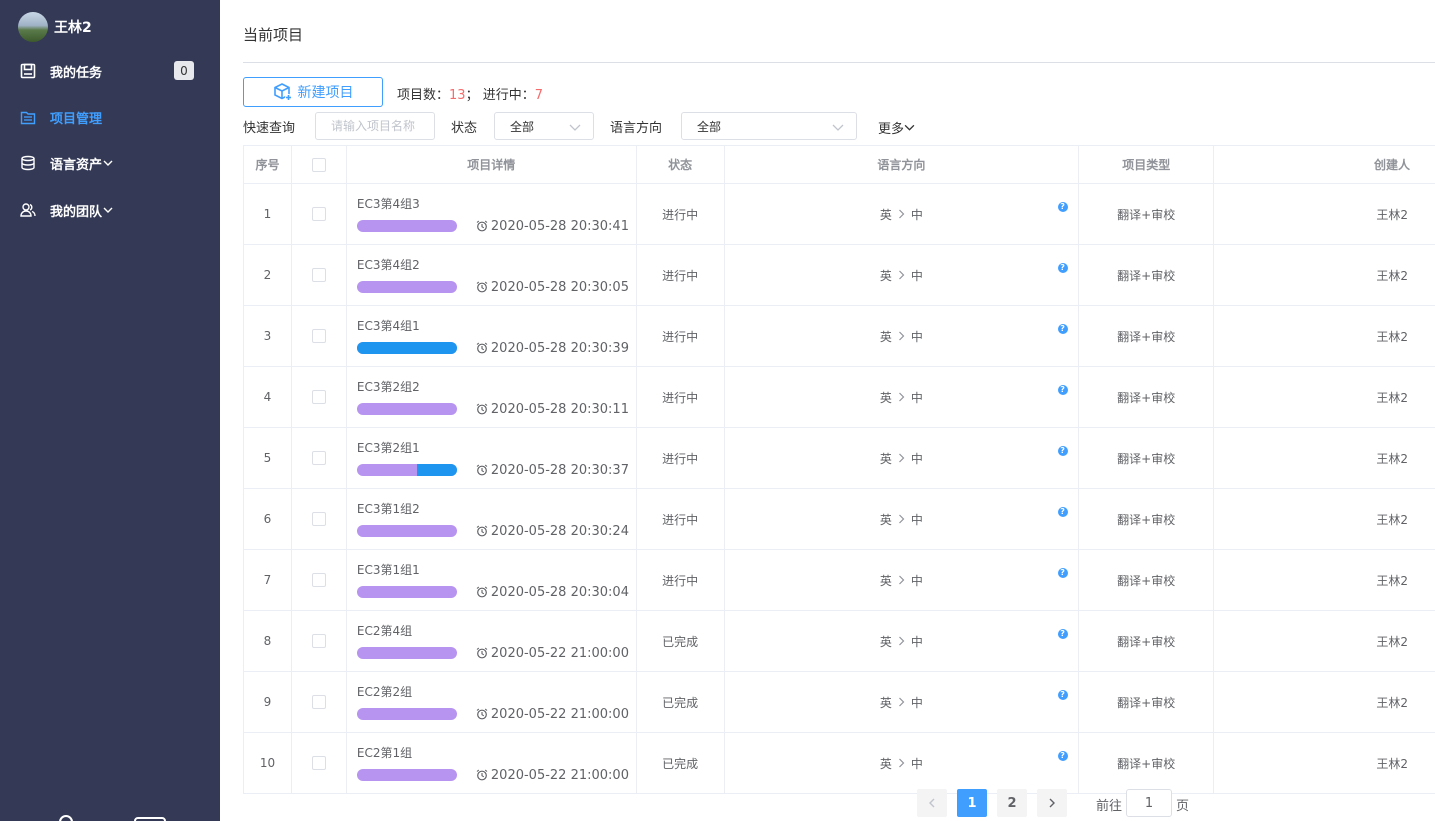 The image size is (1435, 821). What do you see at coordinates (388, 203) in the screenshot?
I see `project-name-link: EC3第4组3` at bounding box center [388, 203].